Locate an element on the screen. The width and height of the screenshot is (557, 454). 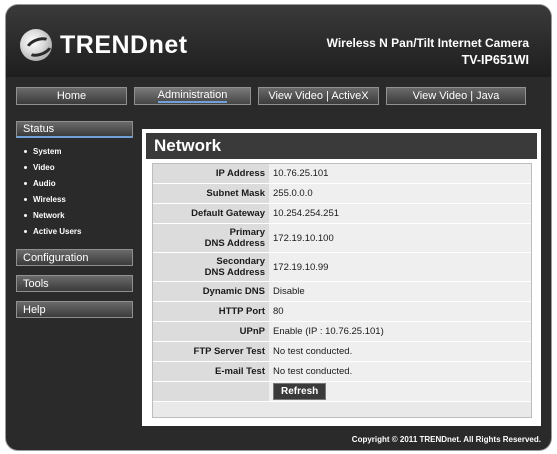
product-title: Wireless N Pan/Tilt Internet Camera is located at coordinates (427, 43).